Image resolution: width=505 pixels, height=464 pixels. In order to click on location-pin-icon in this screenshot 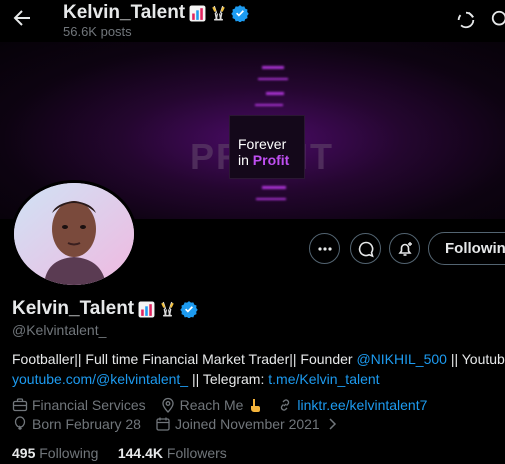, I will do `click(167, 405)`.